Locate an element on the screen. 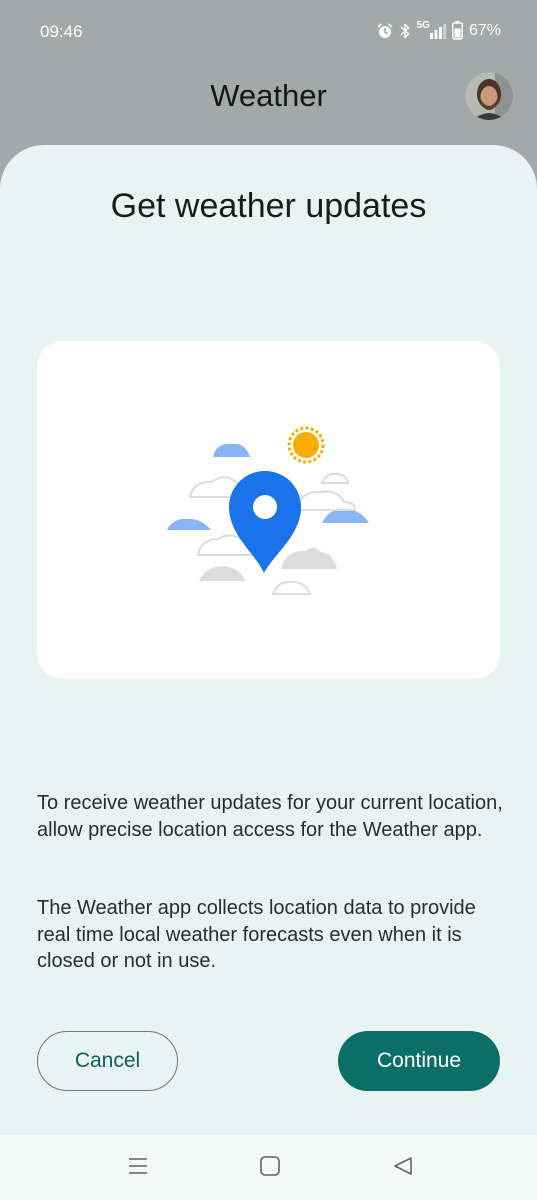  avatar is located at coordinates (489, 96).